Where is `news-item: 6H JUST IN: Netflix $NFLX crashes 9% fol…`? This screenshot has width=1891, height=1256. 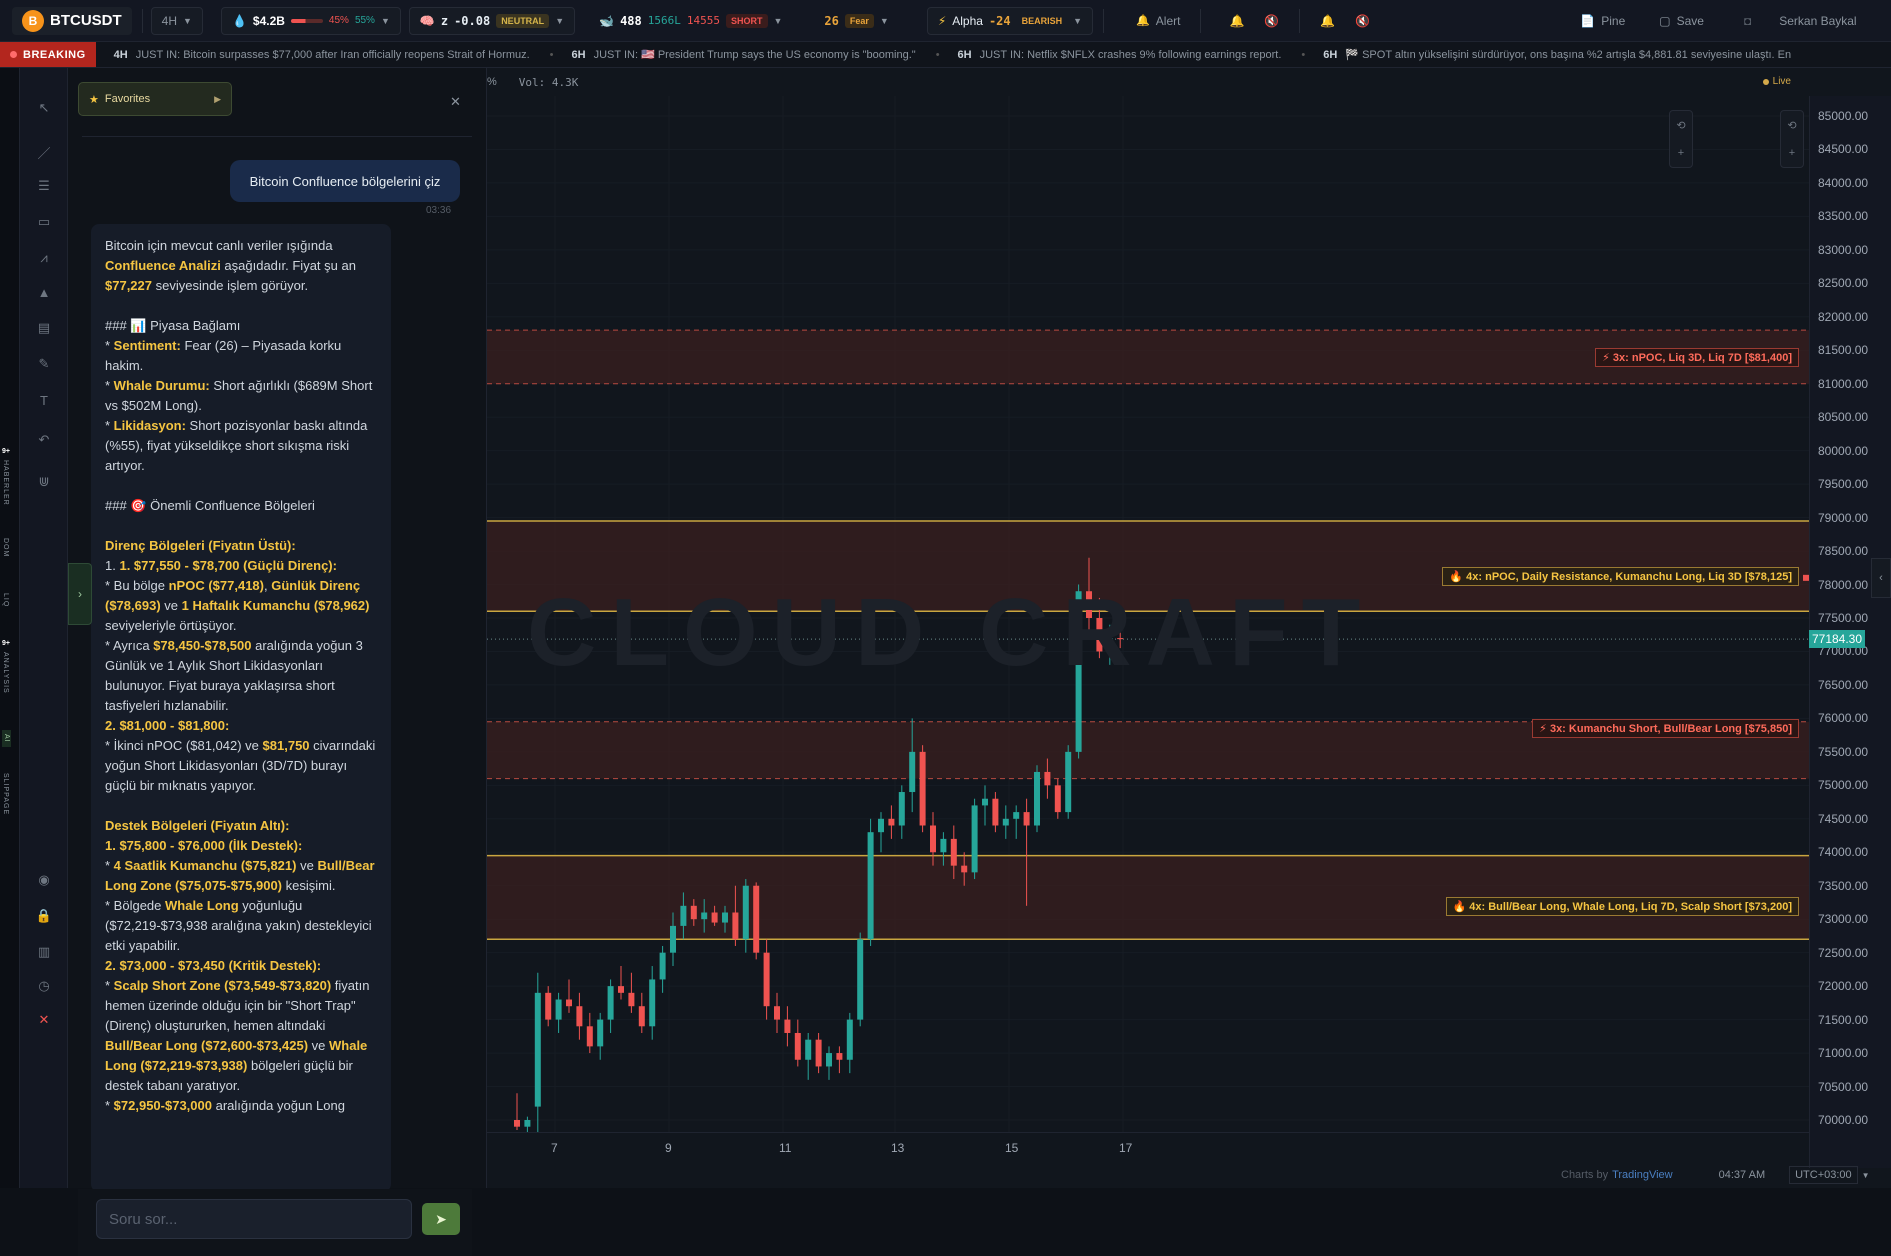 news-item: 6H JUST IN: Netflix $NFLX crashes 9% fol… is located at coordinates (1132, 55).